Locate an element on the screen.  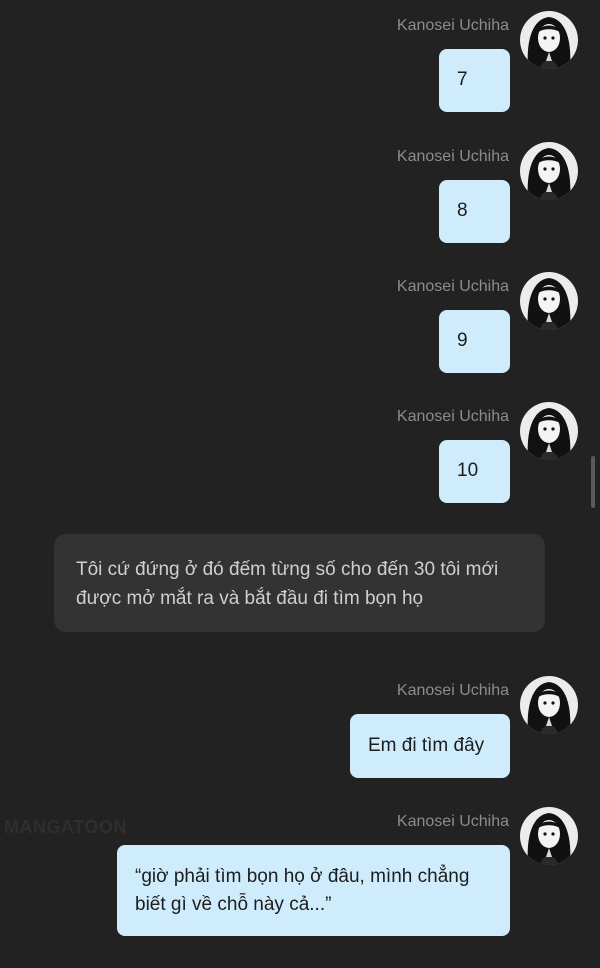
scrollbar is located at coordinates (593, 482).